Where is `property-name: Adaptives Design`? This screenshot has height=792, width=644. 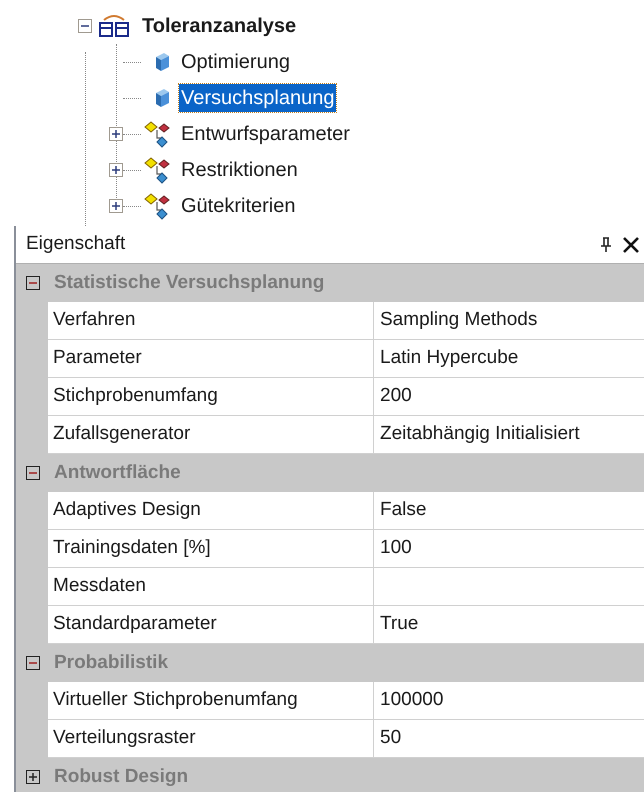 property-name: Adaptives Design is located at coordinates (211, 510).